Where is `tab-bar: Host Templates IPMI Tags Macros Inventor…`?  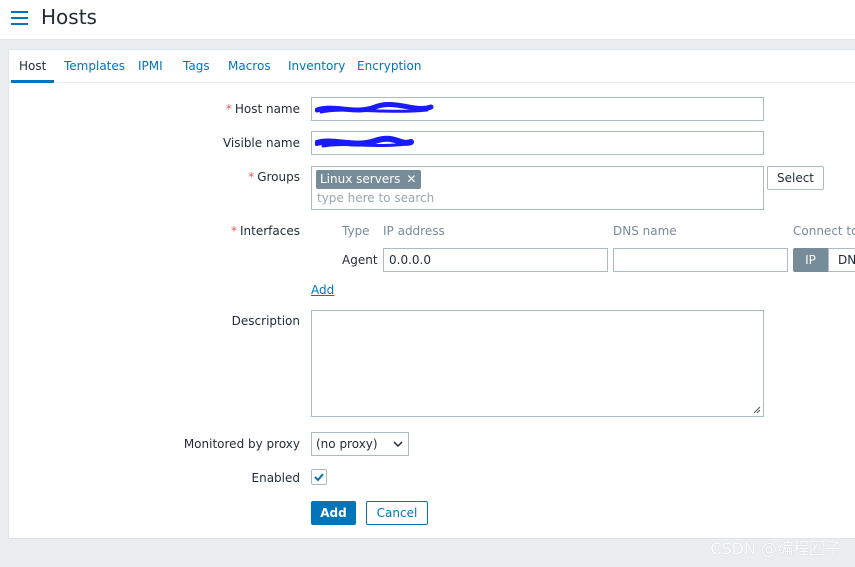 tab-bar: Host Templates IPMI Tags Macros Inventor… is located at coordinates (432, 66).